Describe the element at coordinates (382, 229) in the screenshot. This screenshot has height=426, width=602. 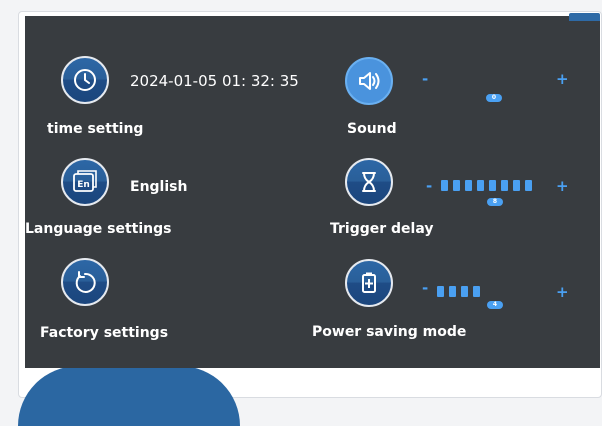
I see `trigger-delay-label: Trigger delay` at that location.